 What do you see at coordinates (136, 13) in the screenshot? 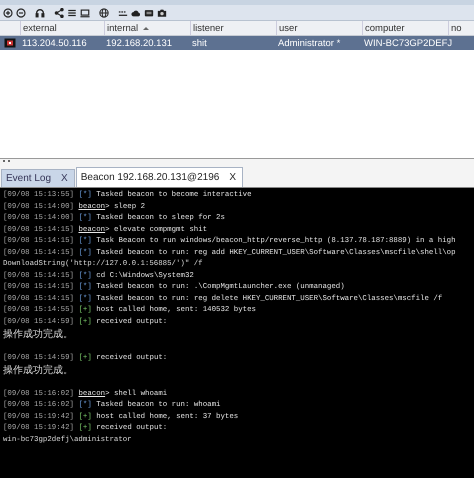
I see `cloud-icon` at bounding box center [136, 13].